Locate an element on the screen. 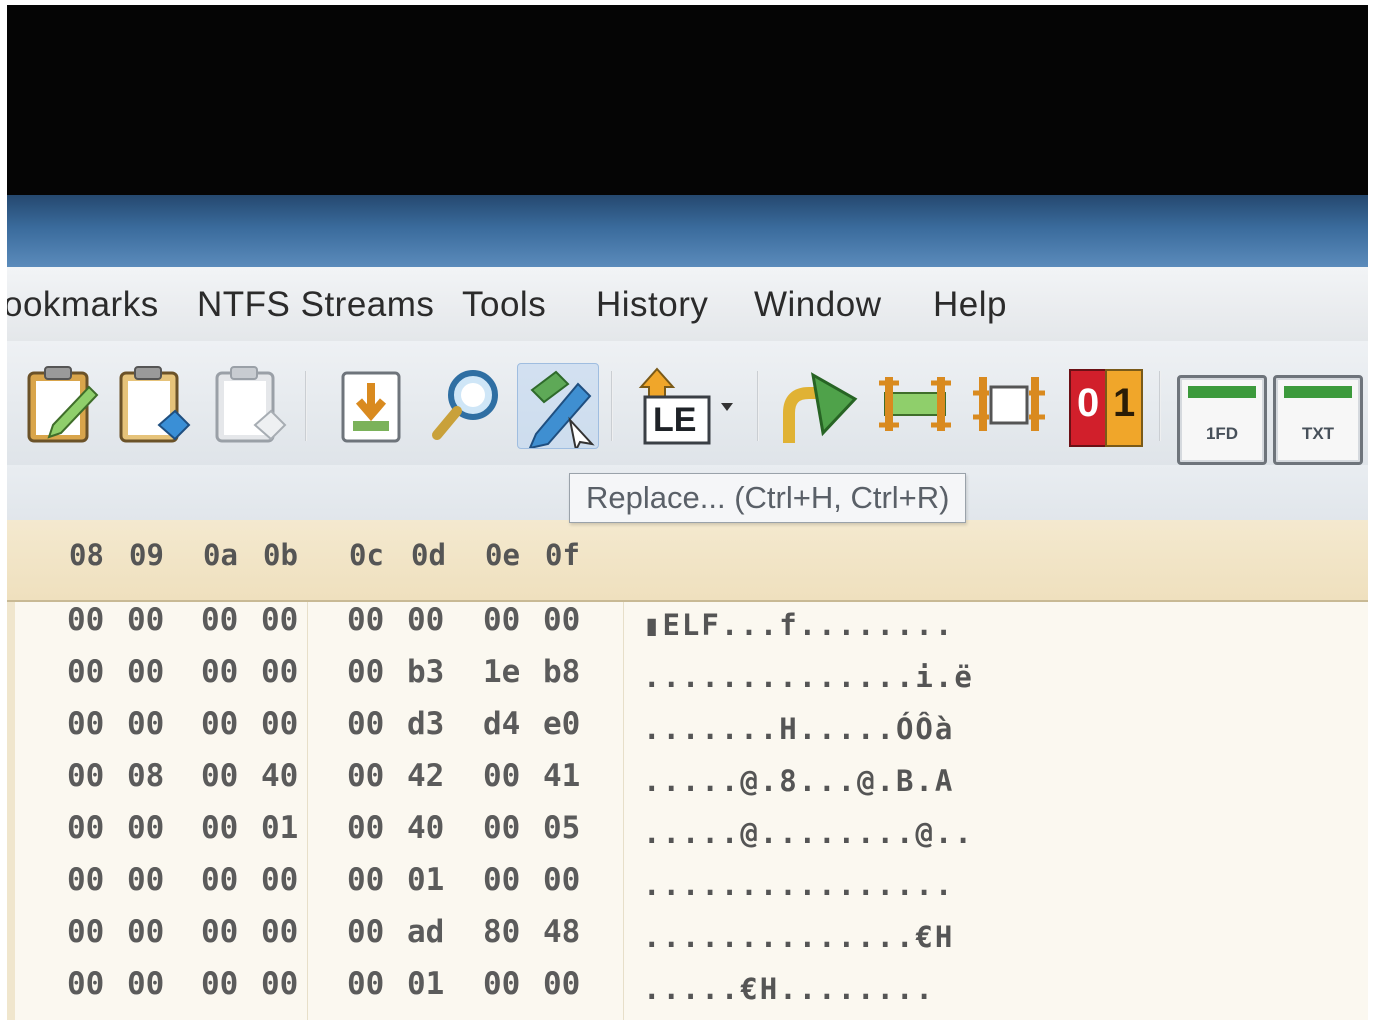 The image size is (1381, 1023). menu-window: Window is located at coordinates (817, 305).